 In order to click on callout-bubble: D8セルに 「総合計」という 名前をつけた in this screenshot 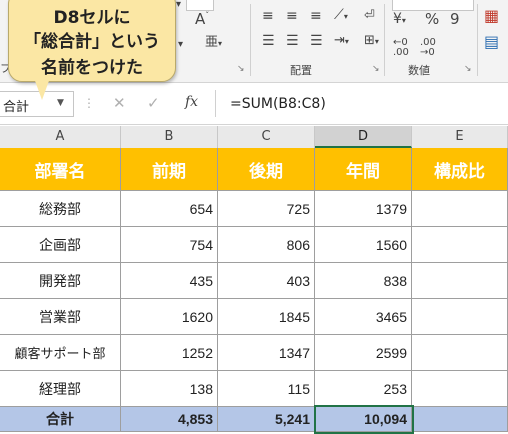, I will do `click(92, 41)`.